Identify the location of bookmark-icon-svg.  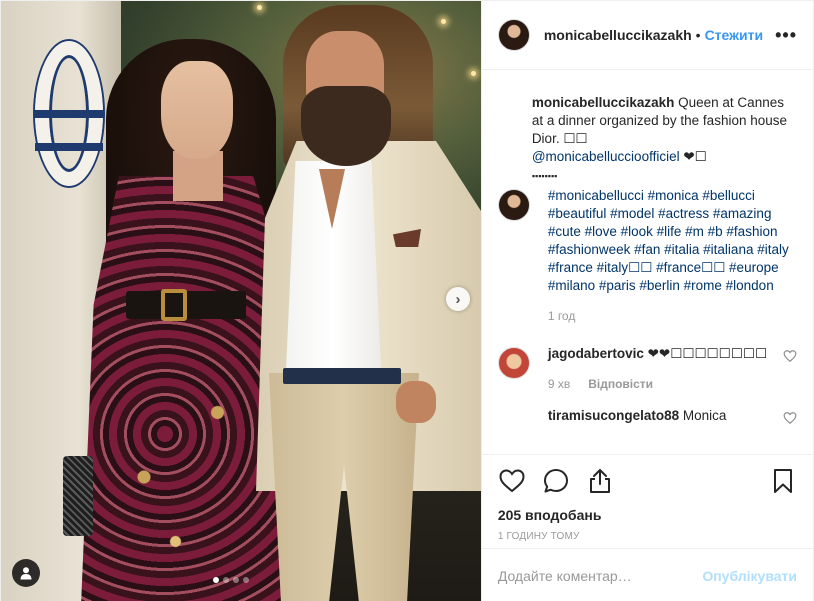
(783, 481).